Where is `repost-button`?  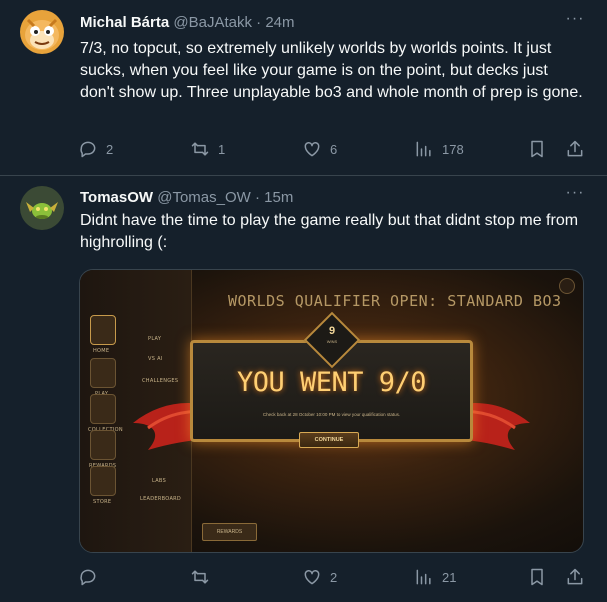 repost-button is located at coordinates (204, 577).